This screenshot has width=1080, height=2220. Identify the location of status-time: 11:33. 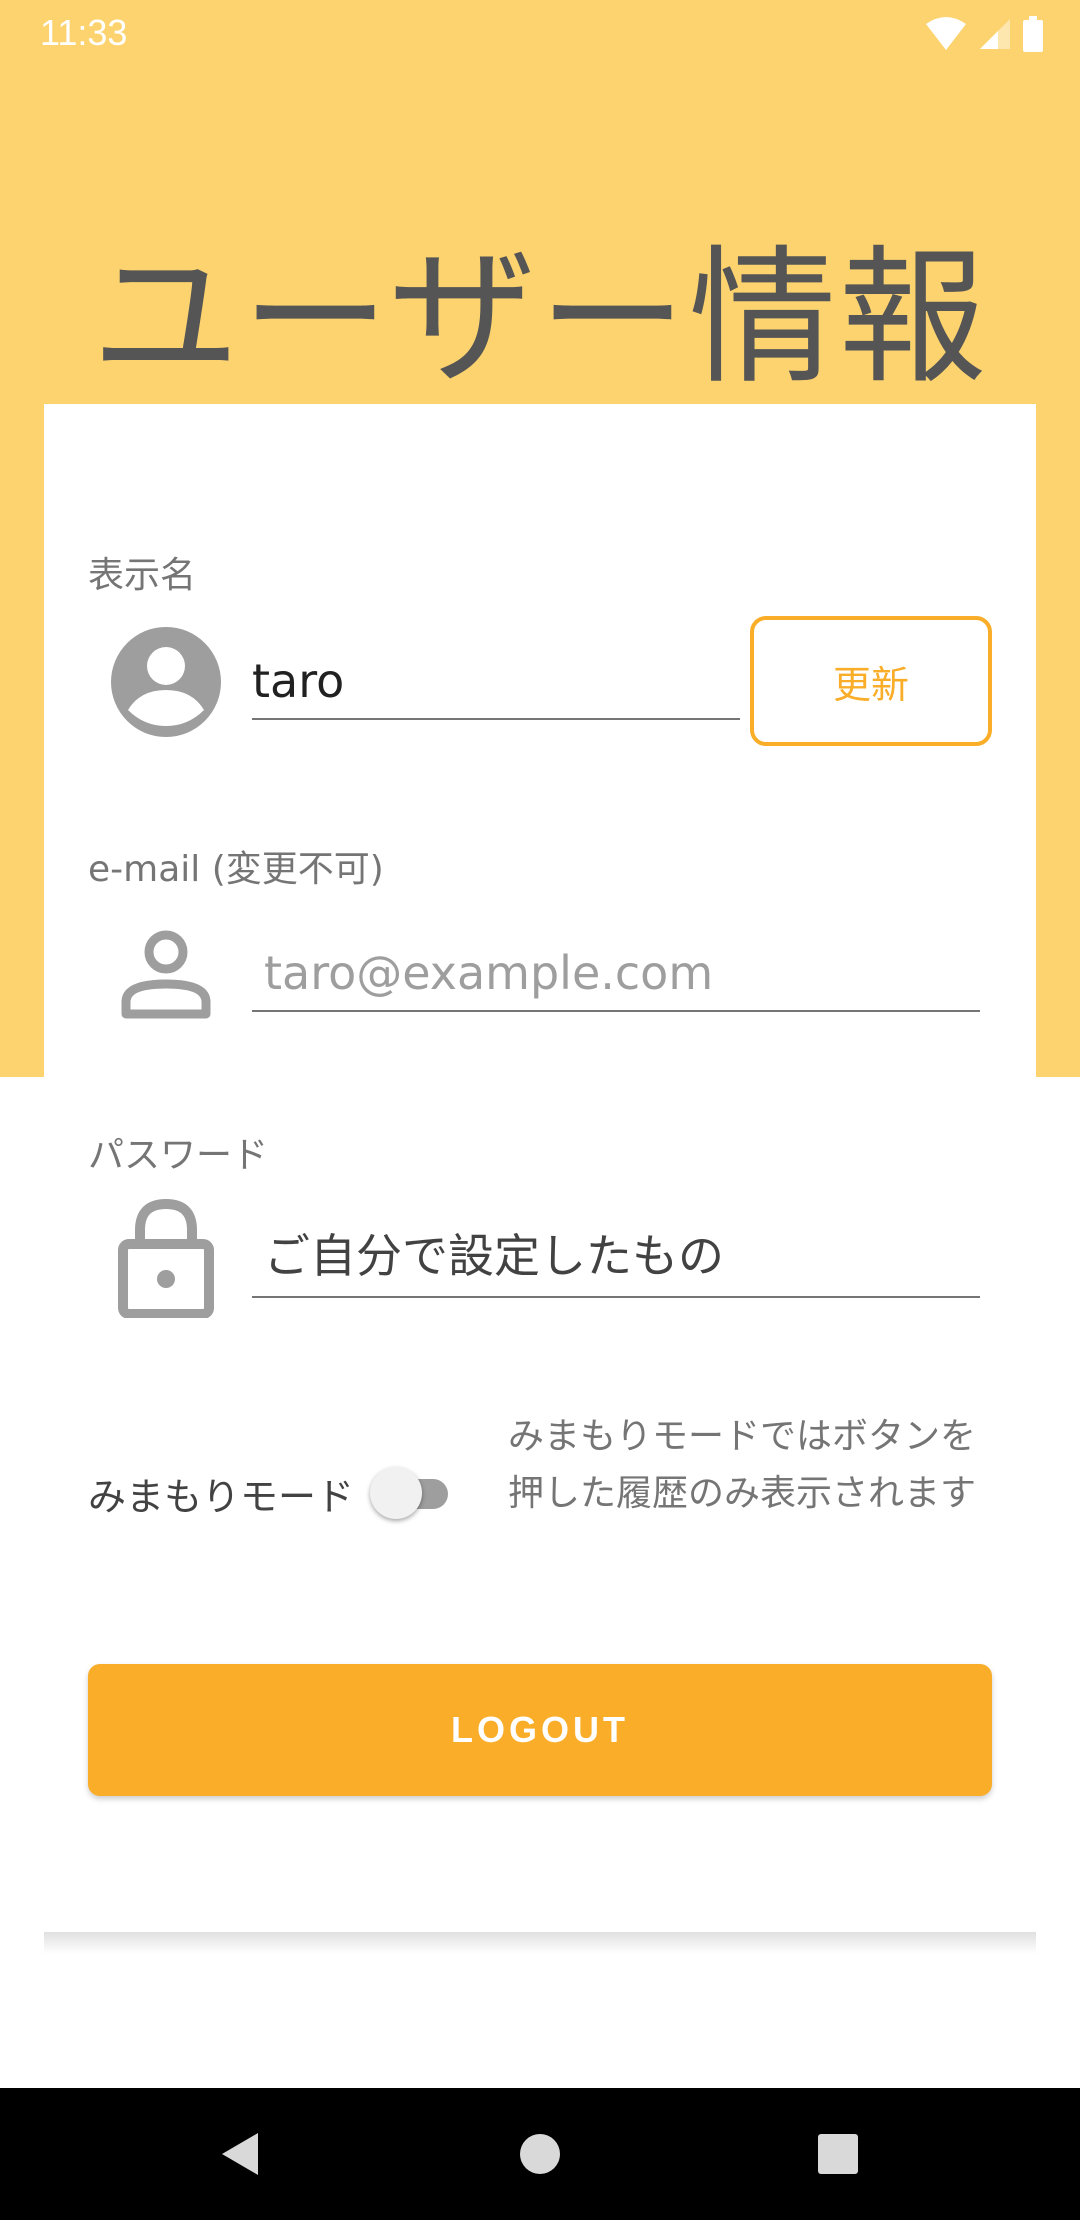
(84, 32).